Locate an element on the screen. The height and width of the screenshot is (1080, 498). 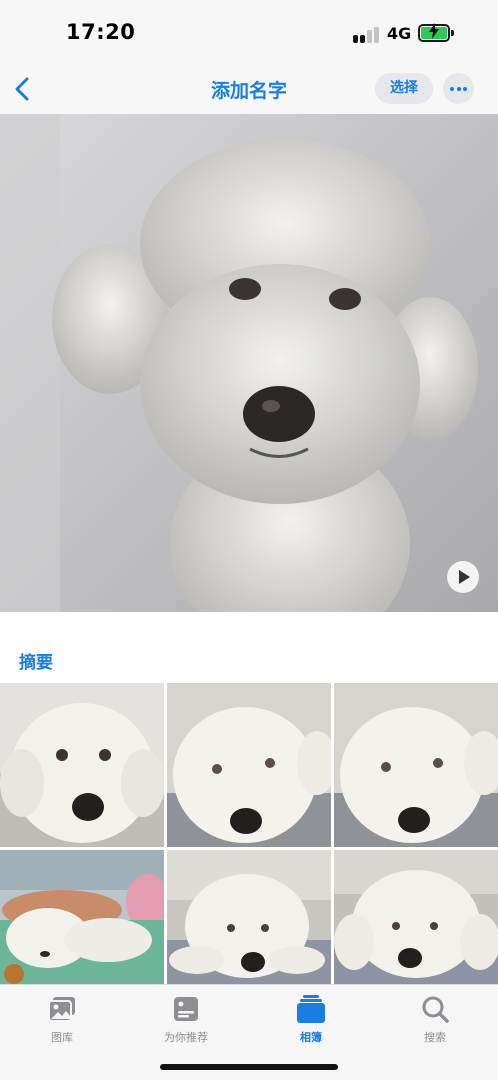
tab-library: 图库 is located at coordinates (62, 1018).